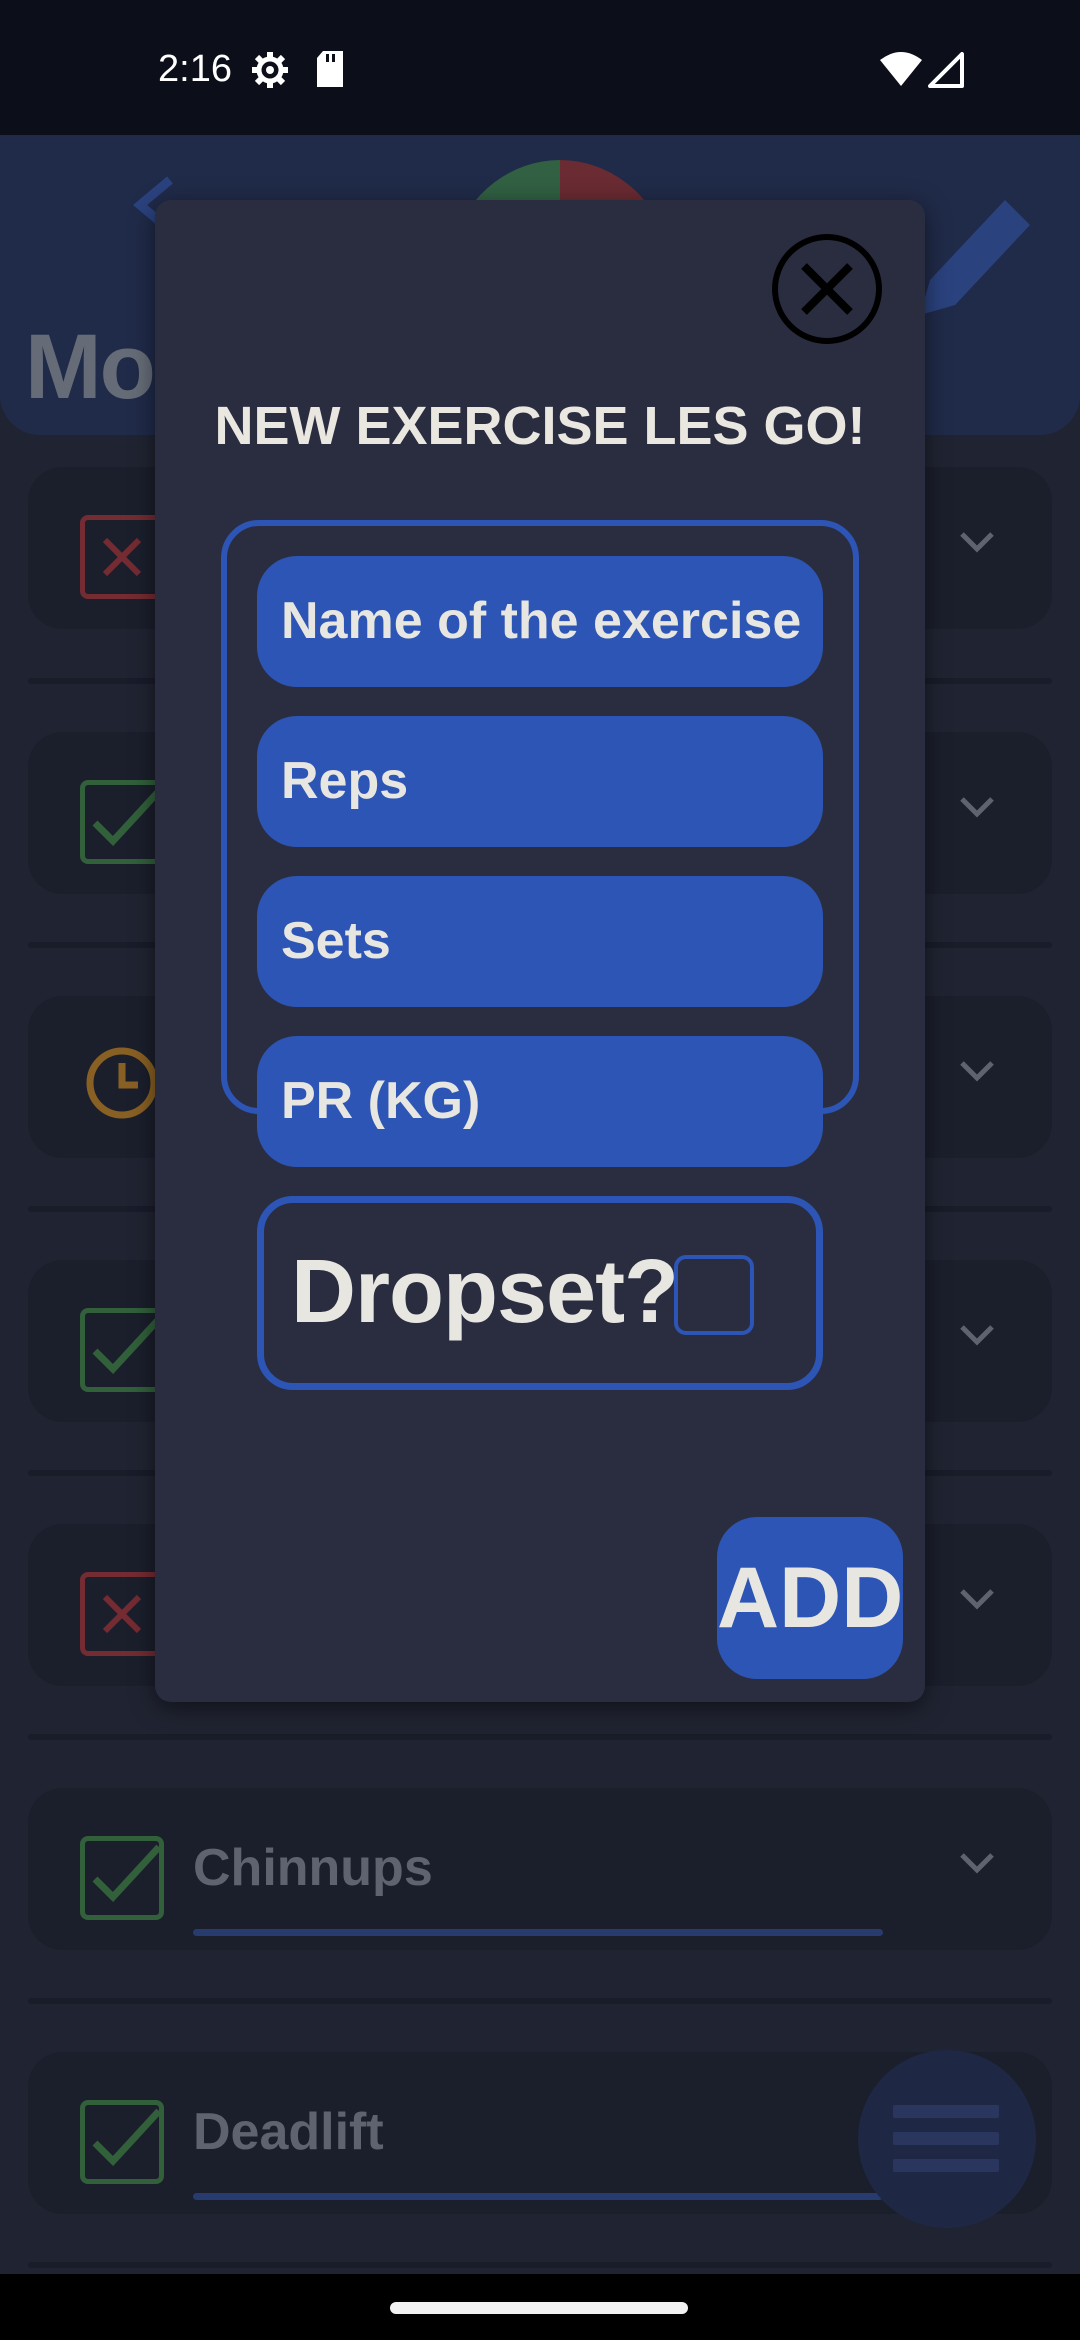 This screenshot has width=1080, height=2340. I want to click on dropset-label: Dropset?, so click(485, 1292).